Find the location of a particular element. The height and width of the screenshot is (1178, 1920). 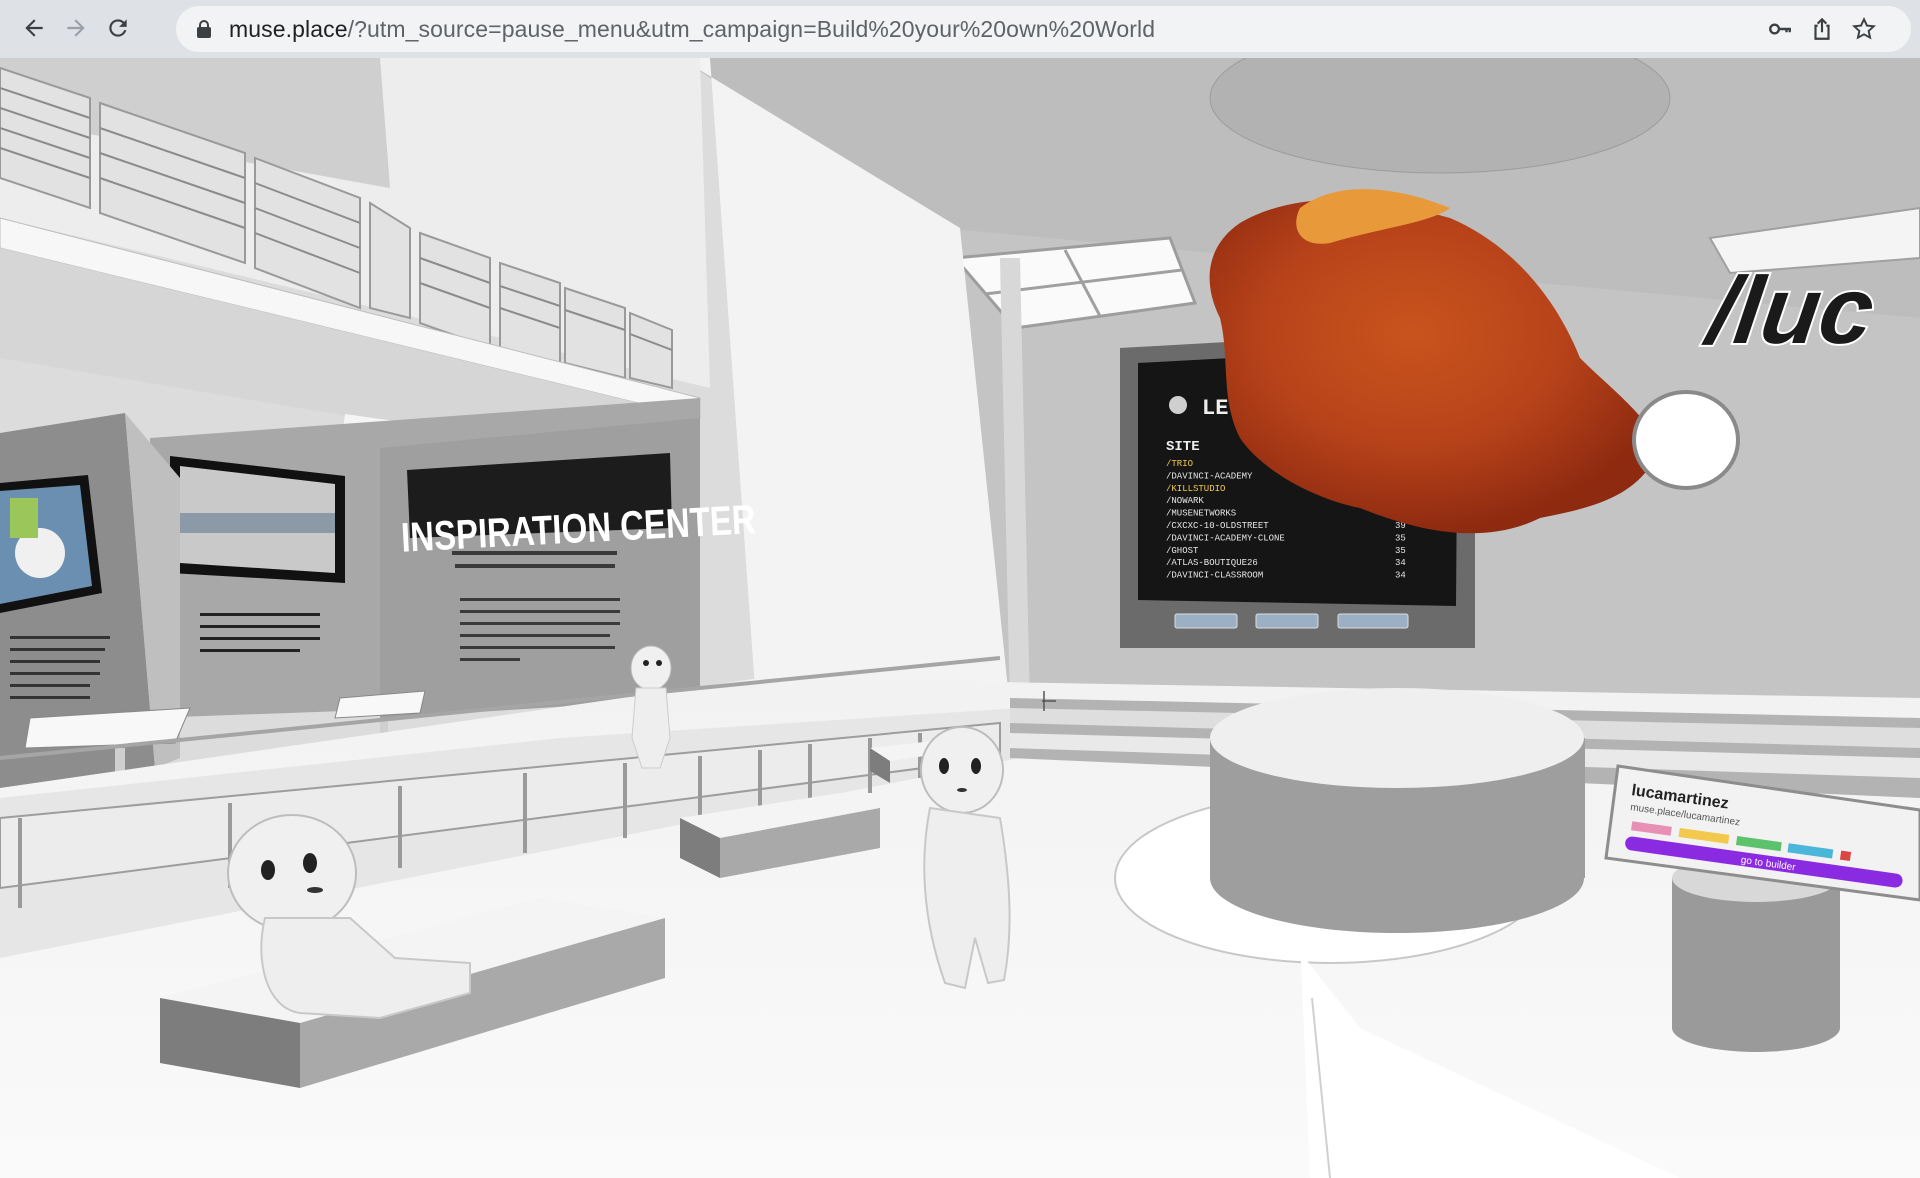

arrow-right-icon is located at coordinates (76, 28).